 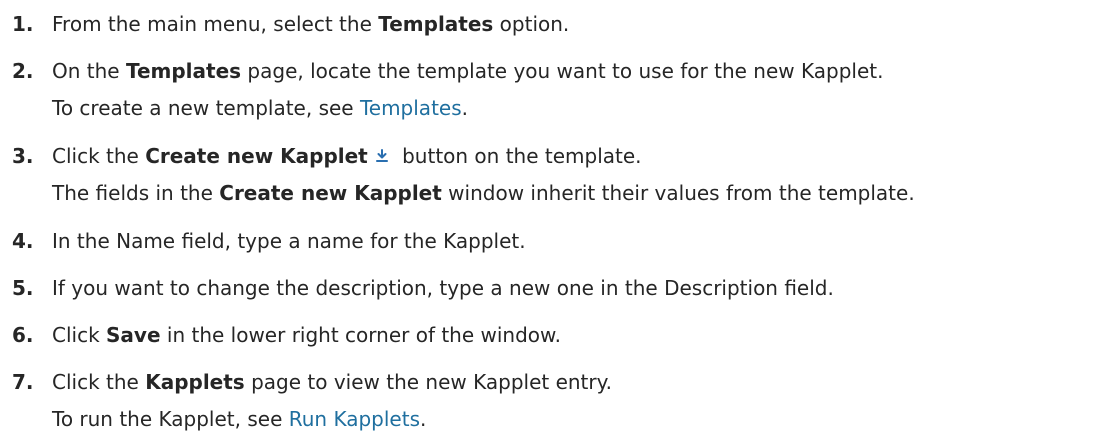 What do you see at coordinates (195, 382) in the screenshot?
I see `ui-term: Kapplets` at bounding box center [195, 382].